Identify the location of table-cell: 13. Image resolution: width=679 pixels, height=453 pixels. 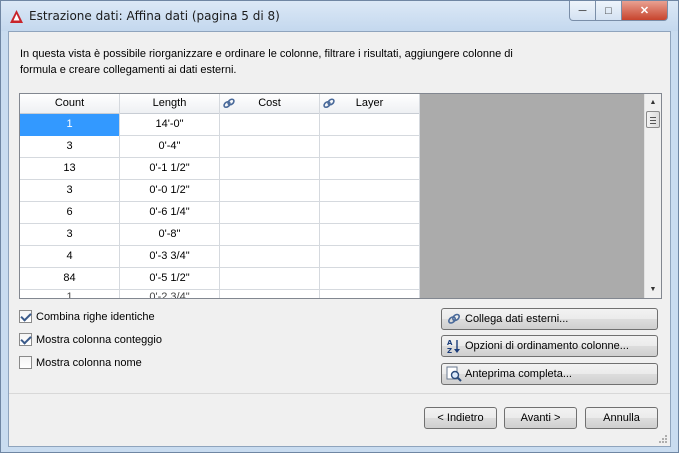
(70, 169).